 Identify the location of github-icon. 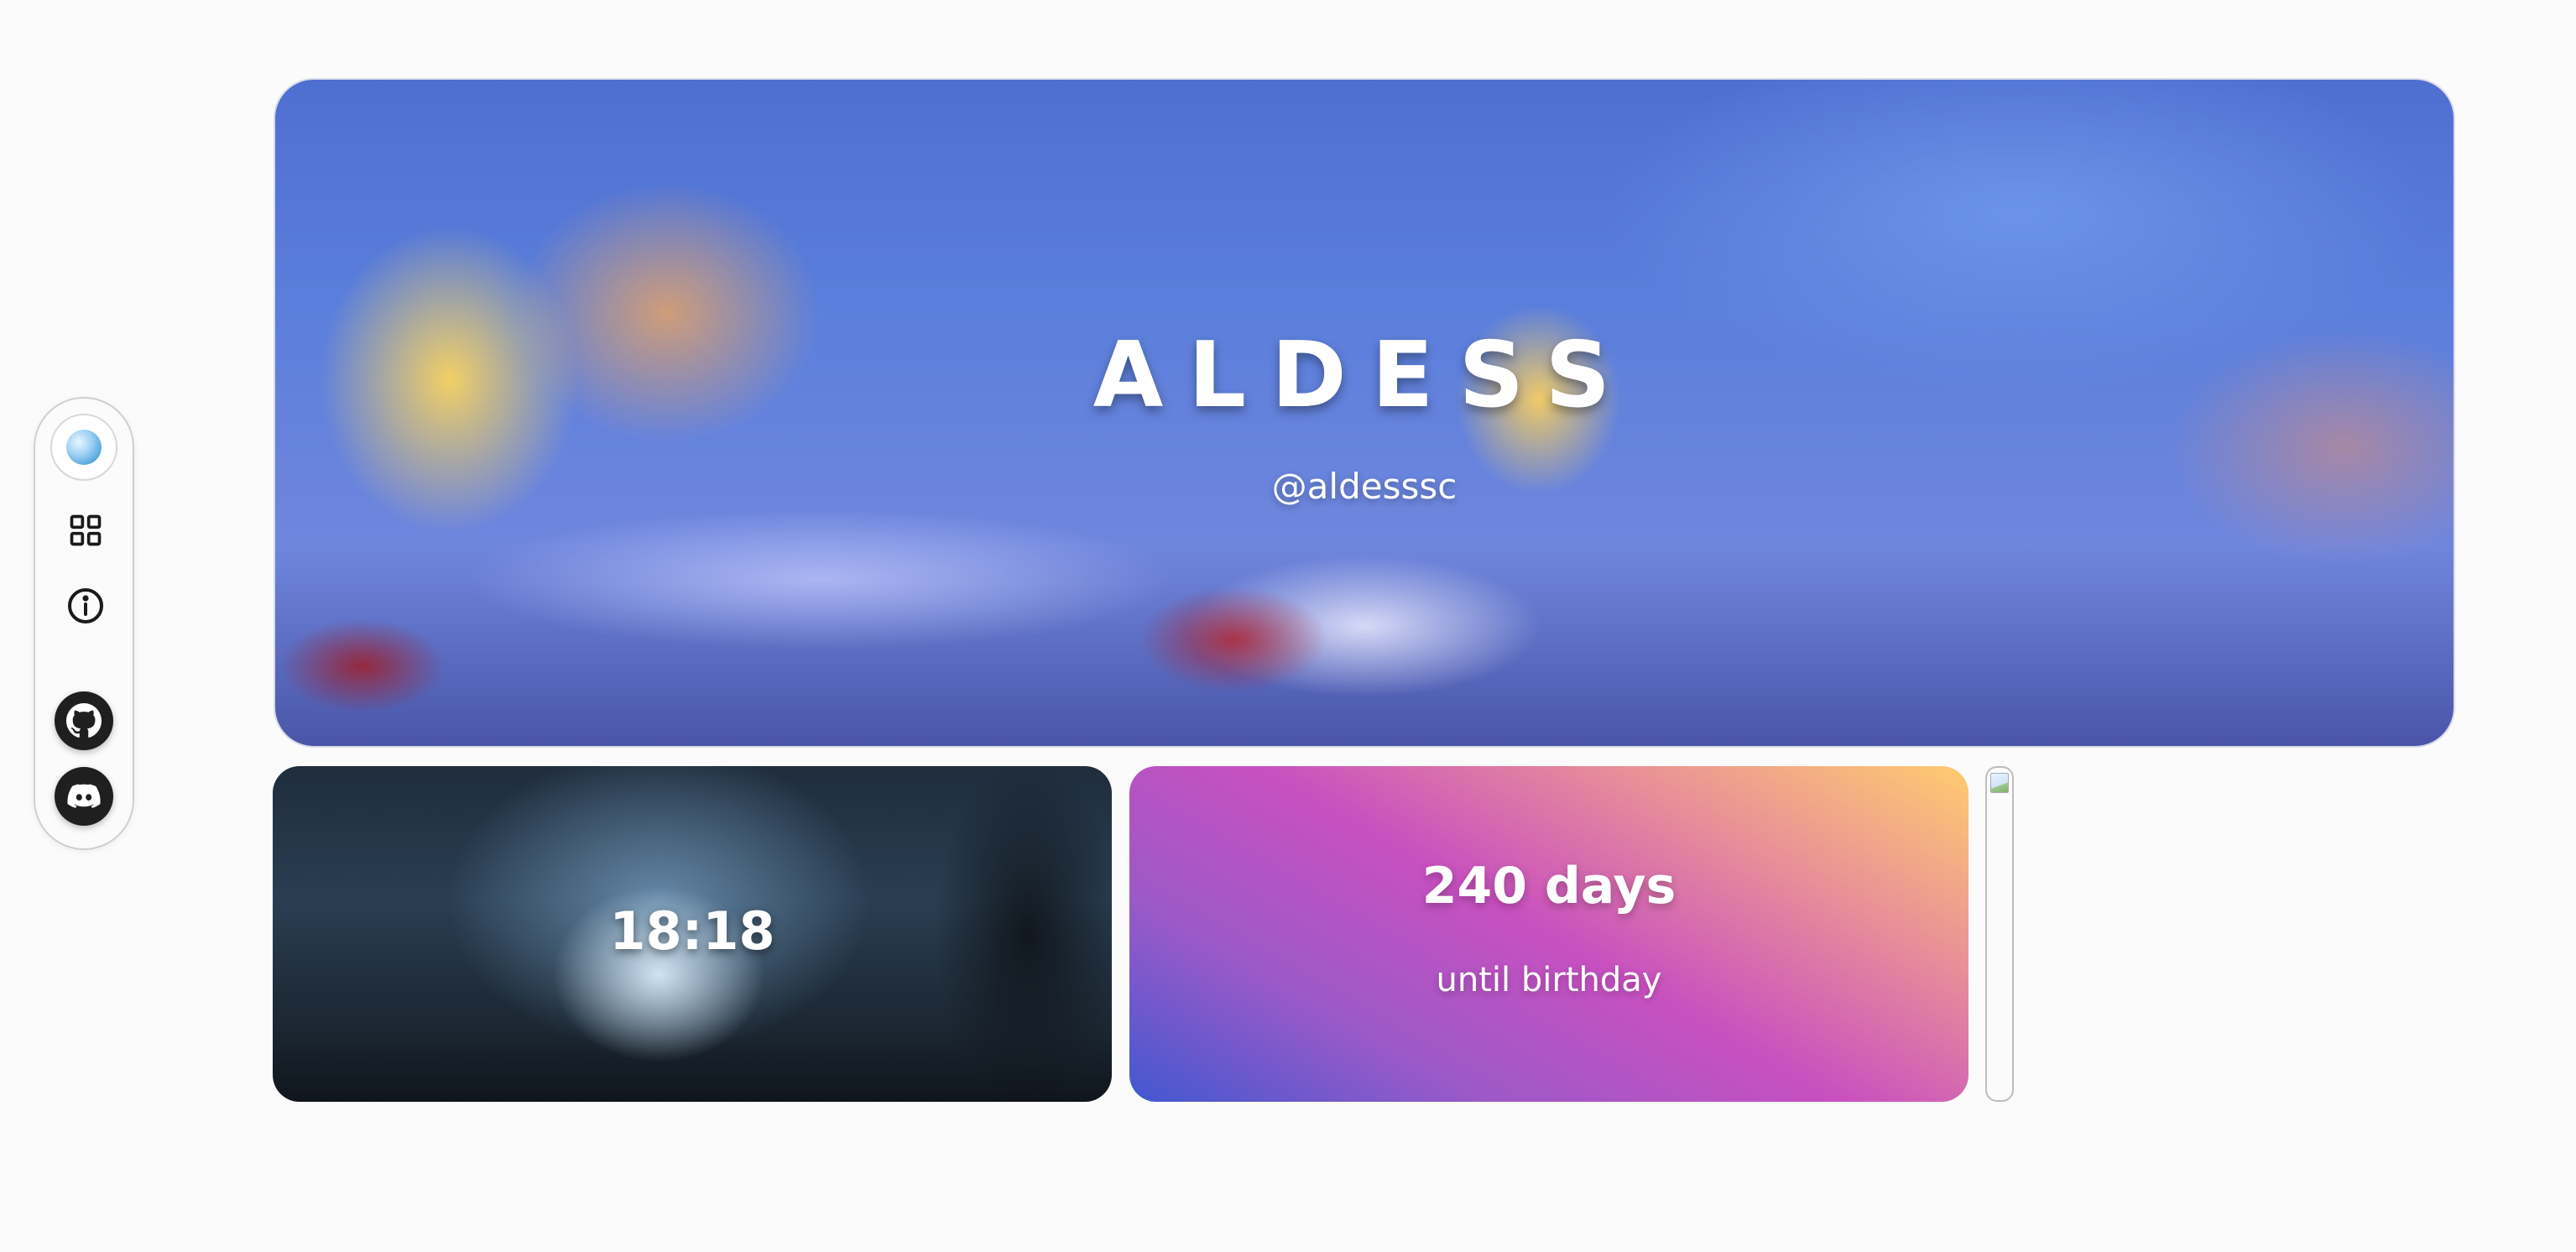
(84, 720).